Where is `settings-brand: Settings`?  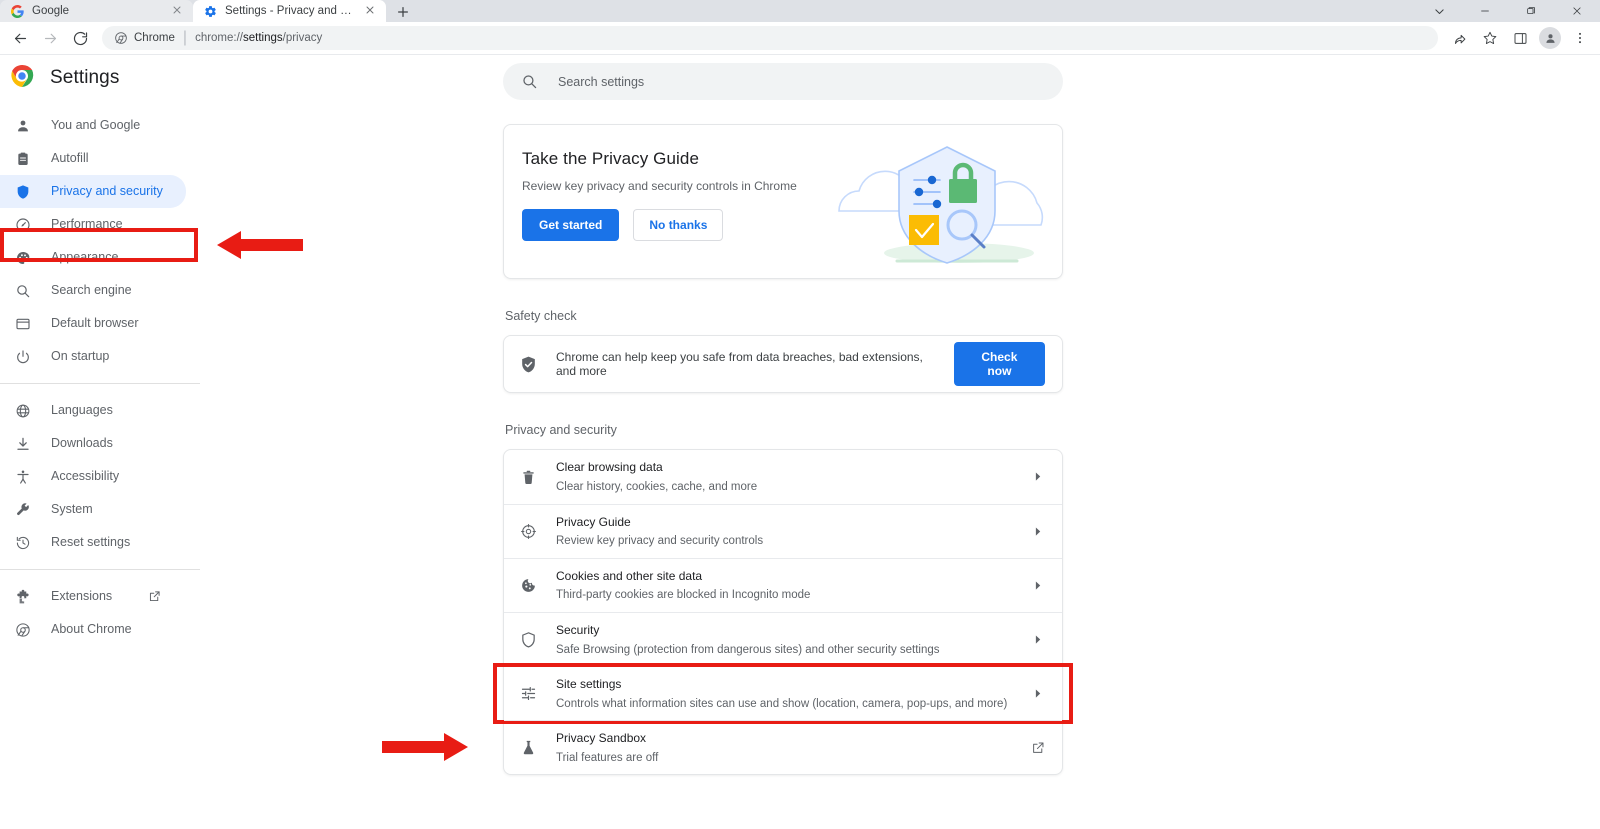
settings-brand: Settings is located at coordinates (100, 78).